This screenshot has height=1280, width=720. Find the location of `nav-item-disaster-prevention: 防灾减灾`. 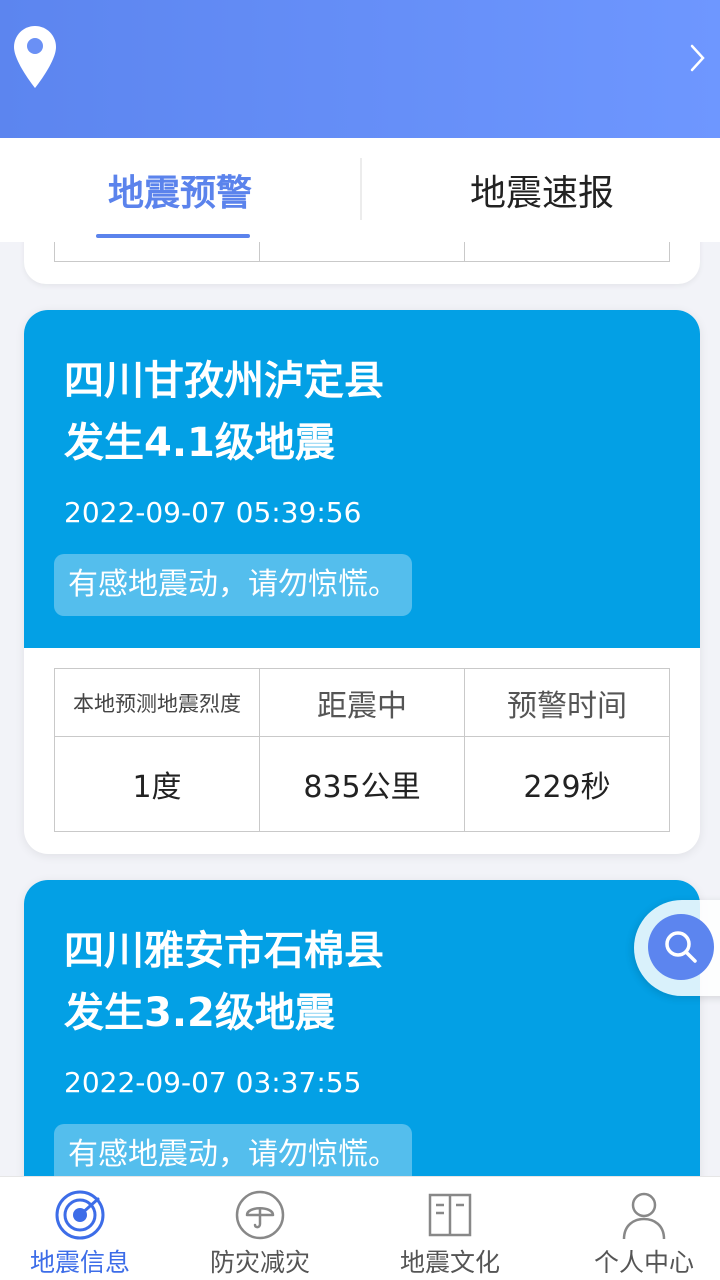

nav-item-disaster-prevention: 防灾减灾 is located at coordinates (270, 1228).